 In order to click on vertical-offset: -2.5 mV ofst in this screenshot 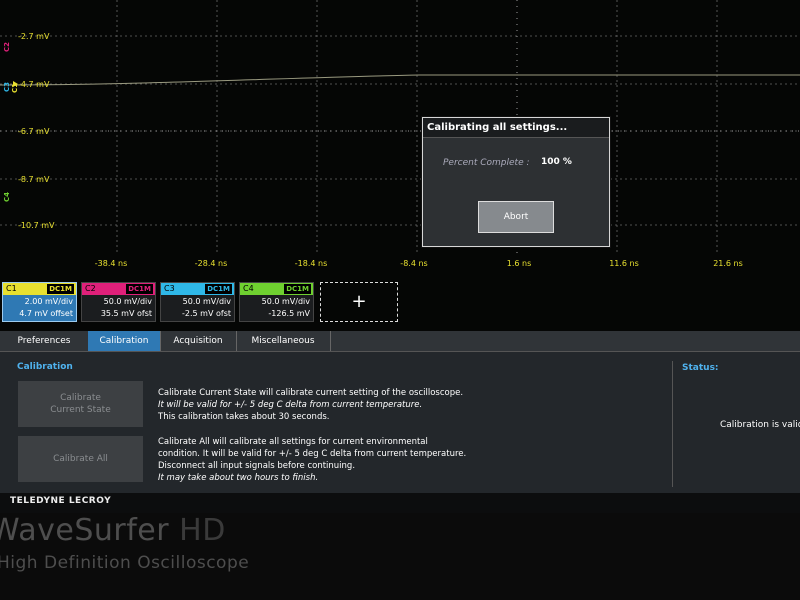, I will do `click(206, 313)`.